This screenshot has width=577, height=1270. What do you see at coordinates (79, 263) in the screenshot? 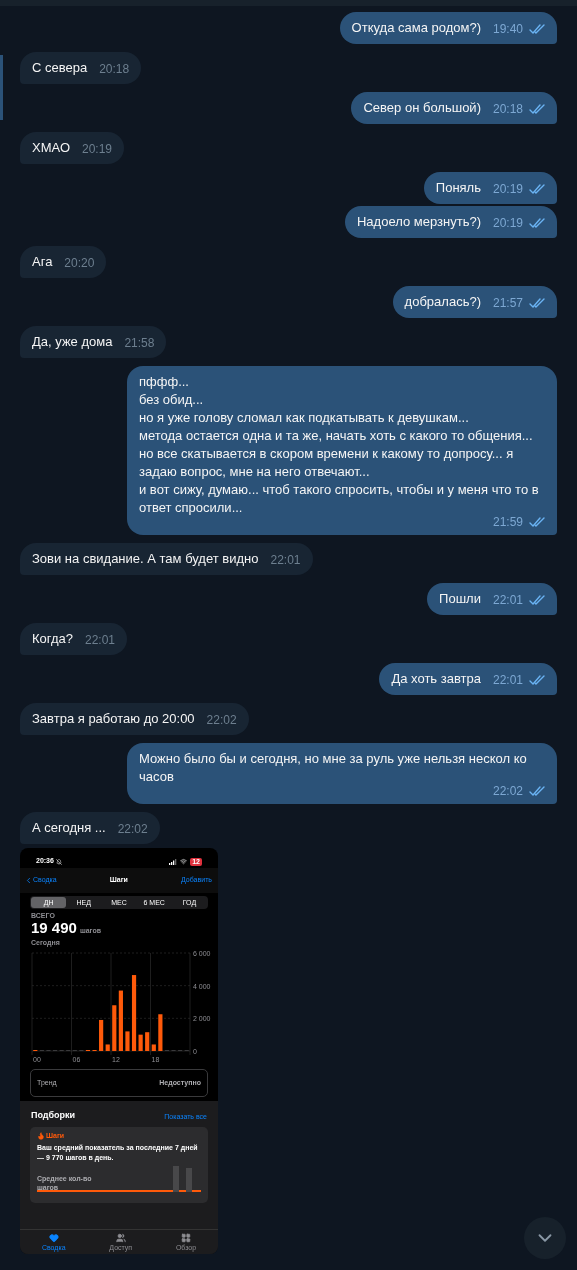
I see `message-time: 20:20` at bounding box center [79, 263].